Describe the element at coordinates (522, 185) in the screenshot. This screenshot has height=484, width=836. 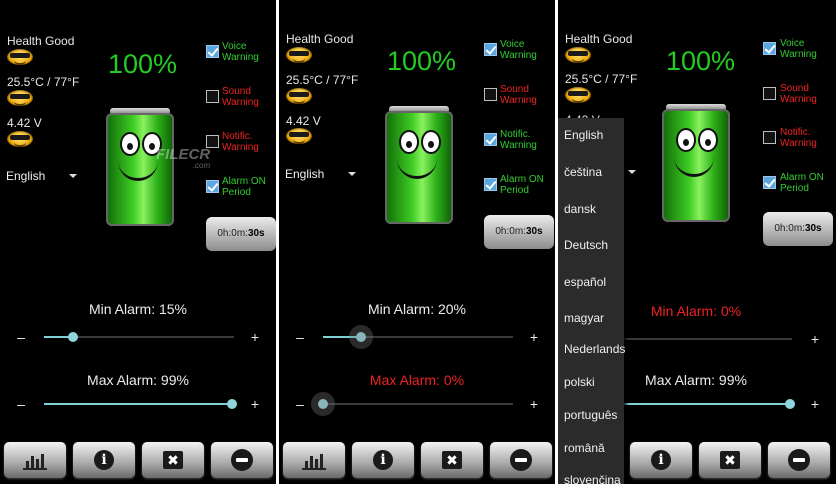
I see `alarm-period-label: Alarm ON Period` at that location.